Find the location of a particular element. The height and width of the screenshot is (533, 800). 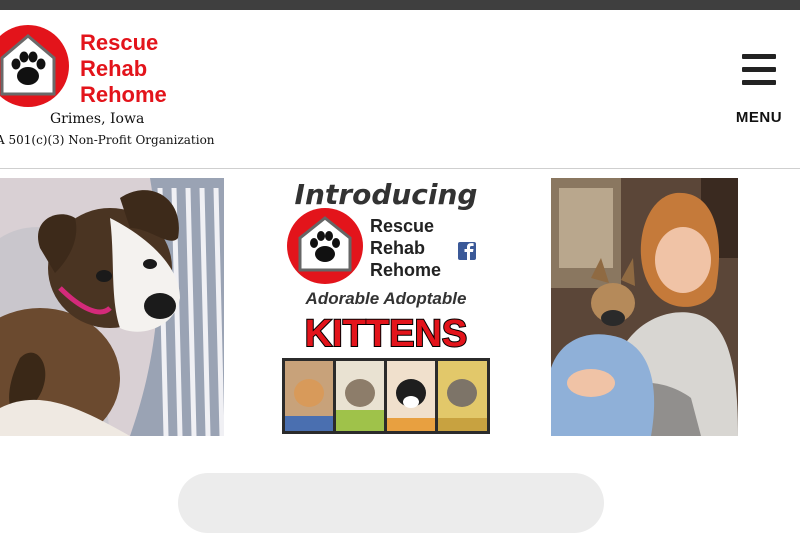

promo-subtitle: Adorable Adoptable is located at coordinates (386, 298).